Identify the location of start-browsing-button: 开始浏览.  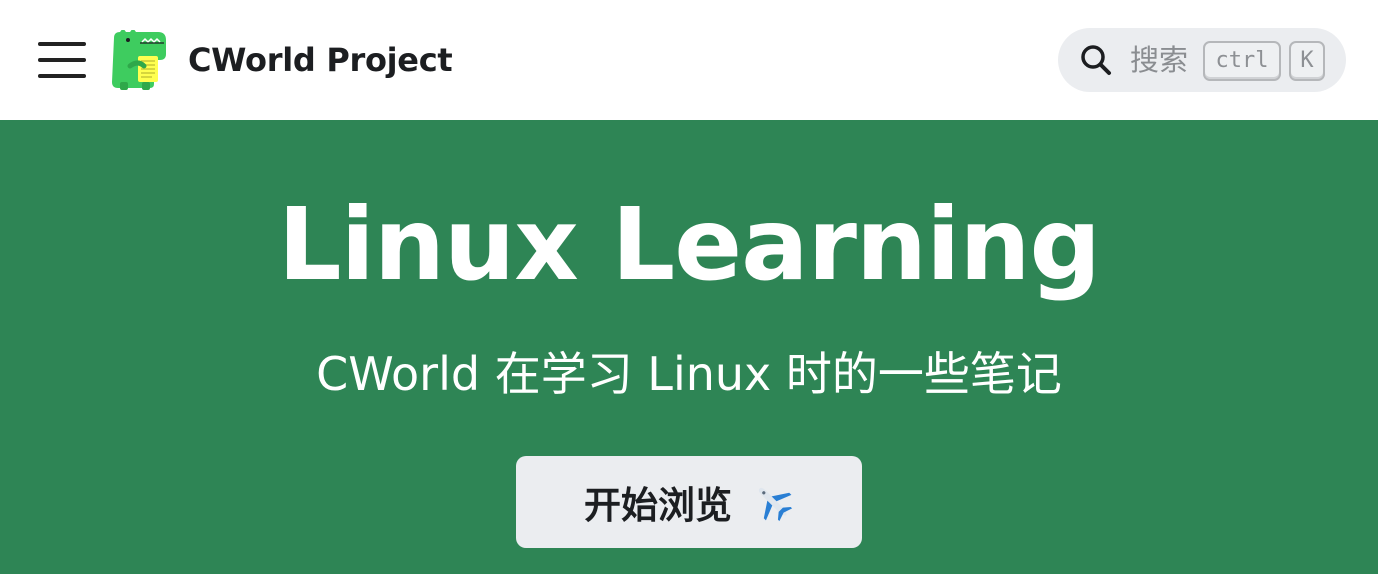
(689, 502).